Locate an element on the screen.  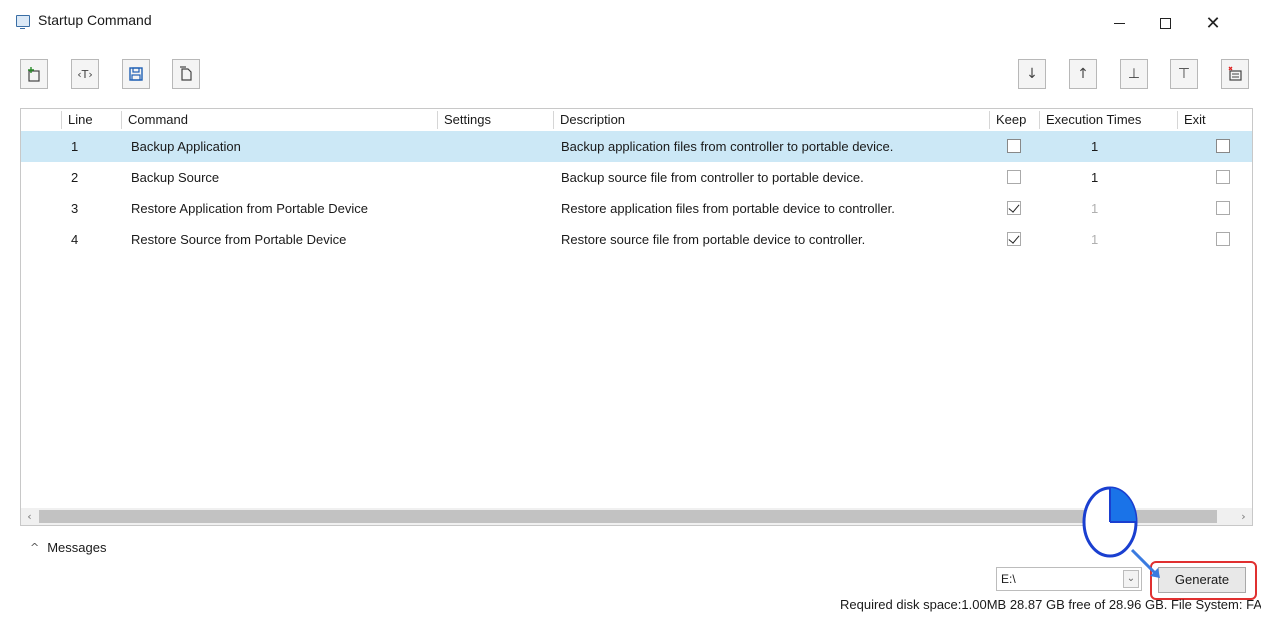
scrollbar-thumb is located at coordinates (628, 516).